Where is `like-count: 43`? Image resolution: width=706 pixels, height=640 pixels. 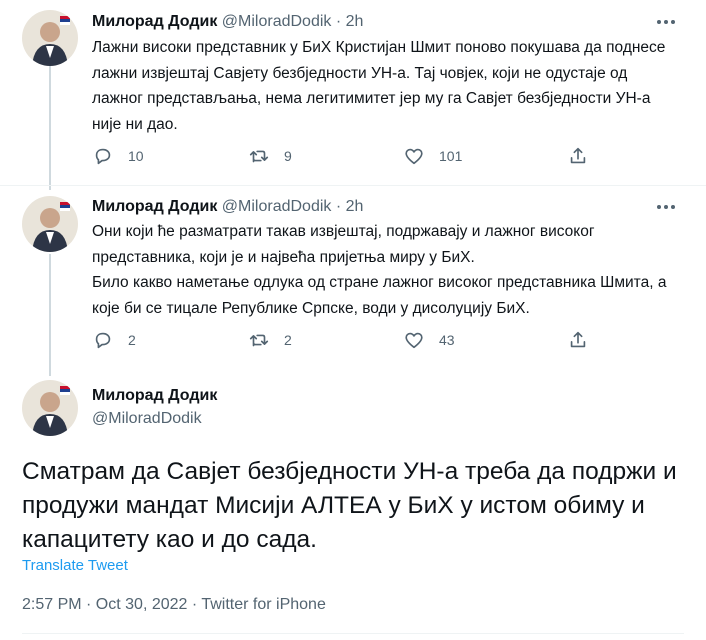 like-count: 43 is located at coordinates (447, 340).